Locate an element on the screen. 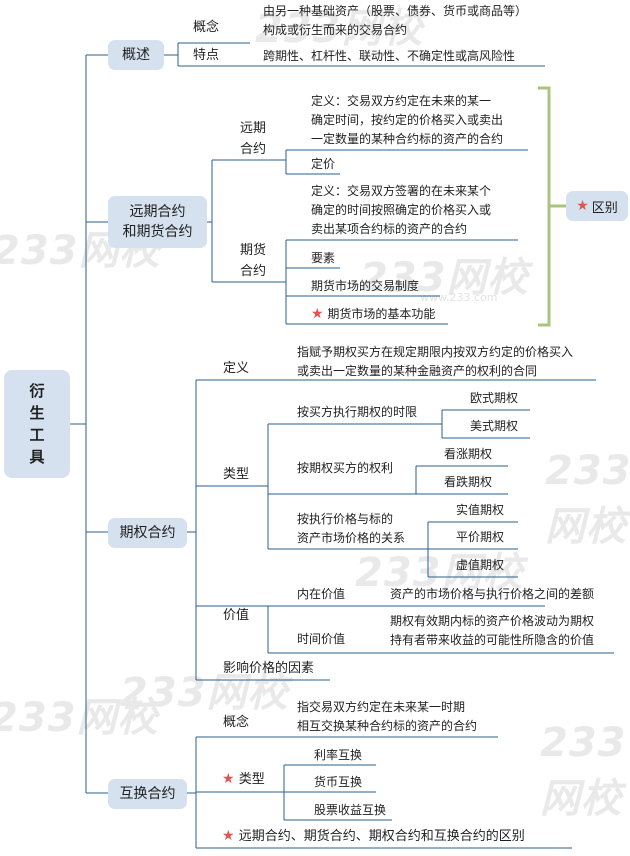  forward-definition: 定义：交易双方约定在未来的某一 is located at coordinates (401, 101).